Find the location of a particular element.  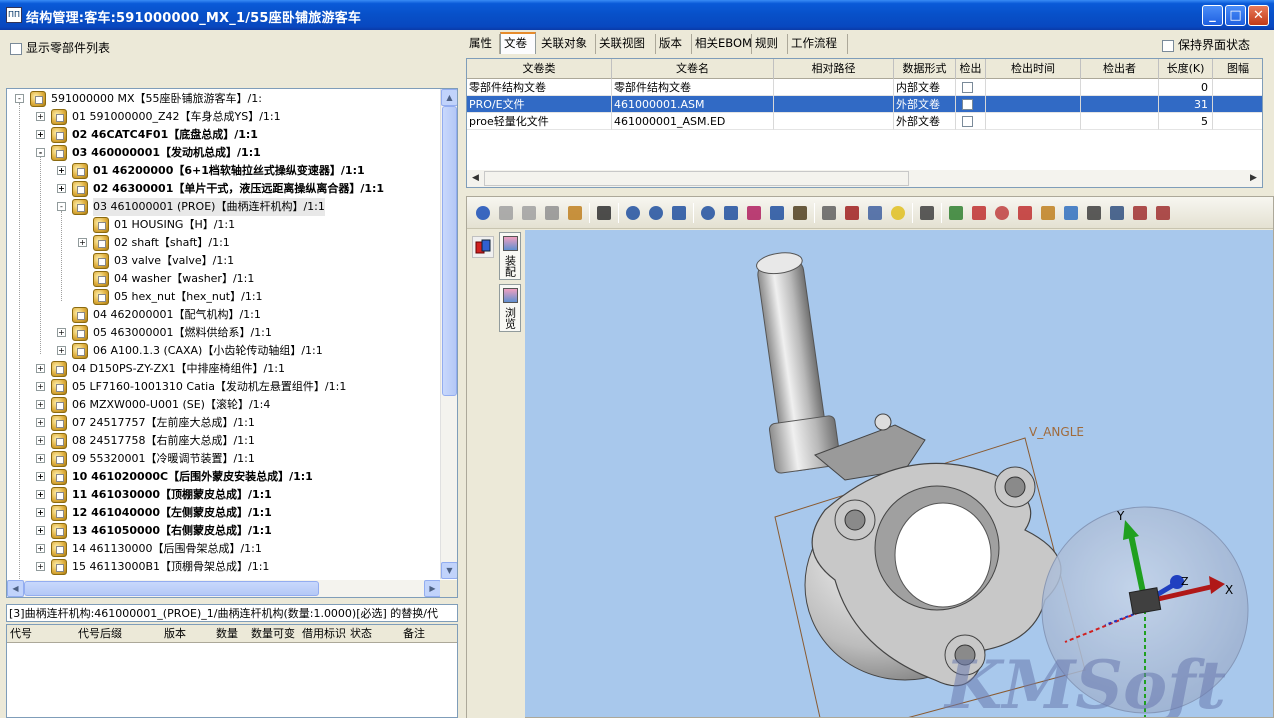

col-version: 版本 is located at coordinates (175, 634).